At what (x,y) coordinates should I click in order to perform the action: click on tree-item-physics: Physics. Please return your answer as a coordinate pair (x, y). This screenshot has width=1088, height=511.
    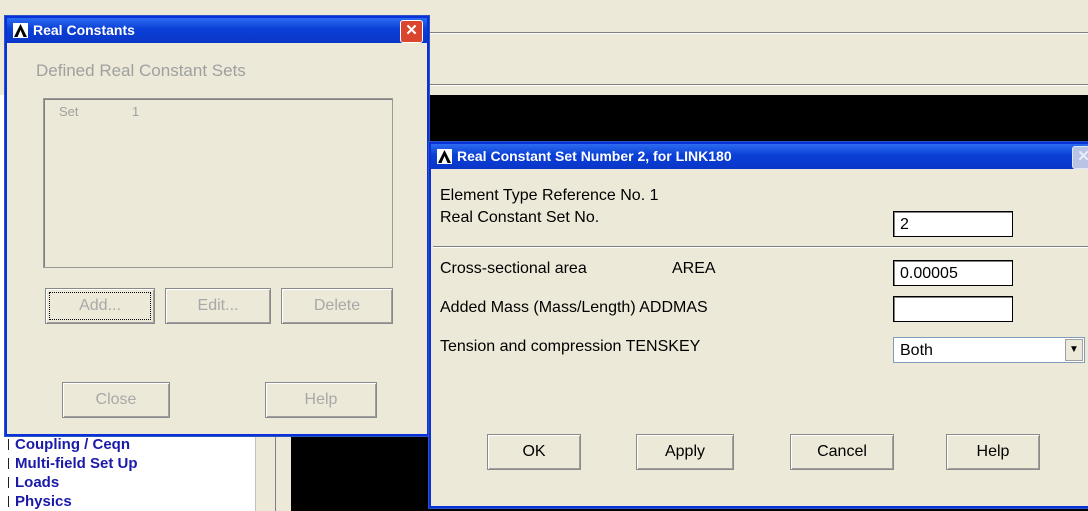
    Looking at the image, I should click on (40, 501).